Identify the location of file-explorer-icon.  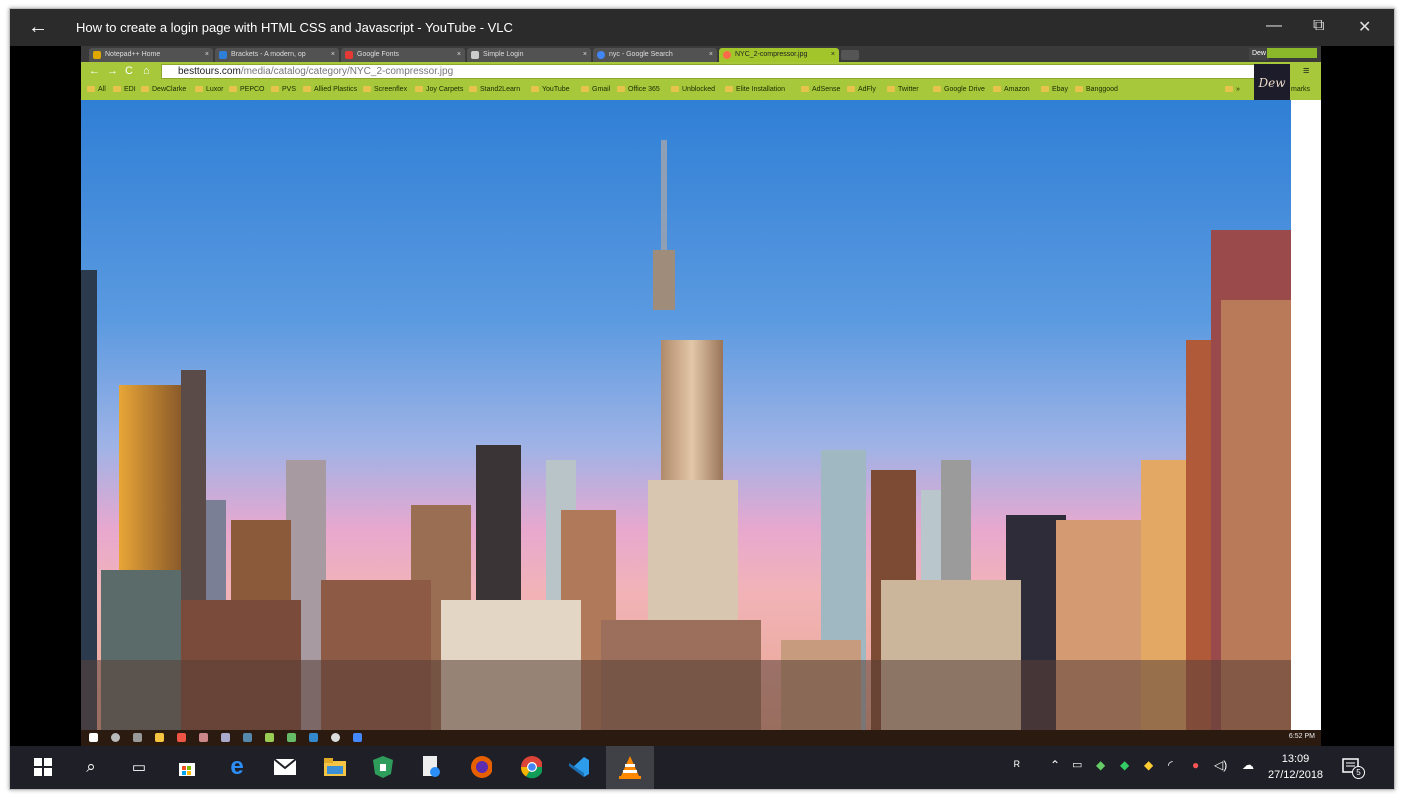
(335, 767).